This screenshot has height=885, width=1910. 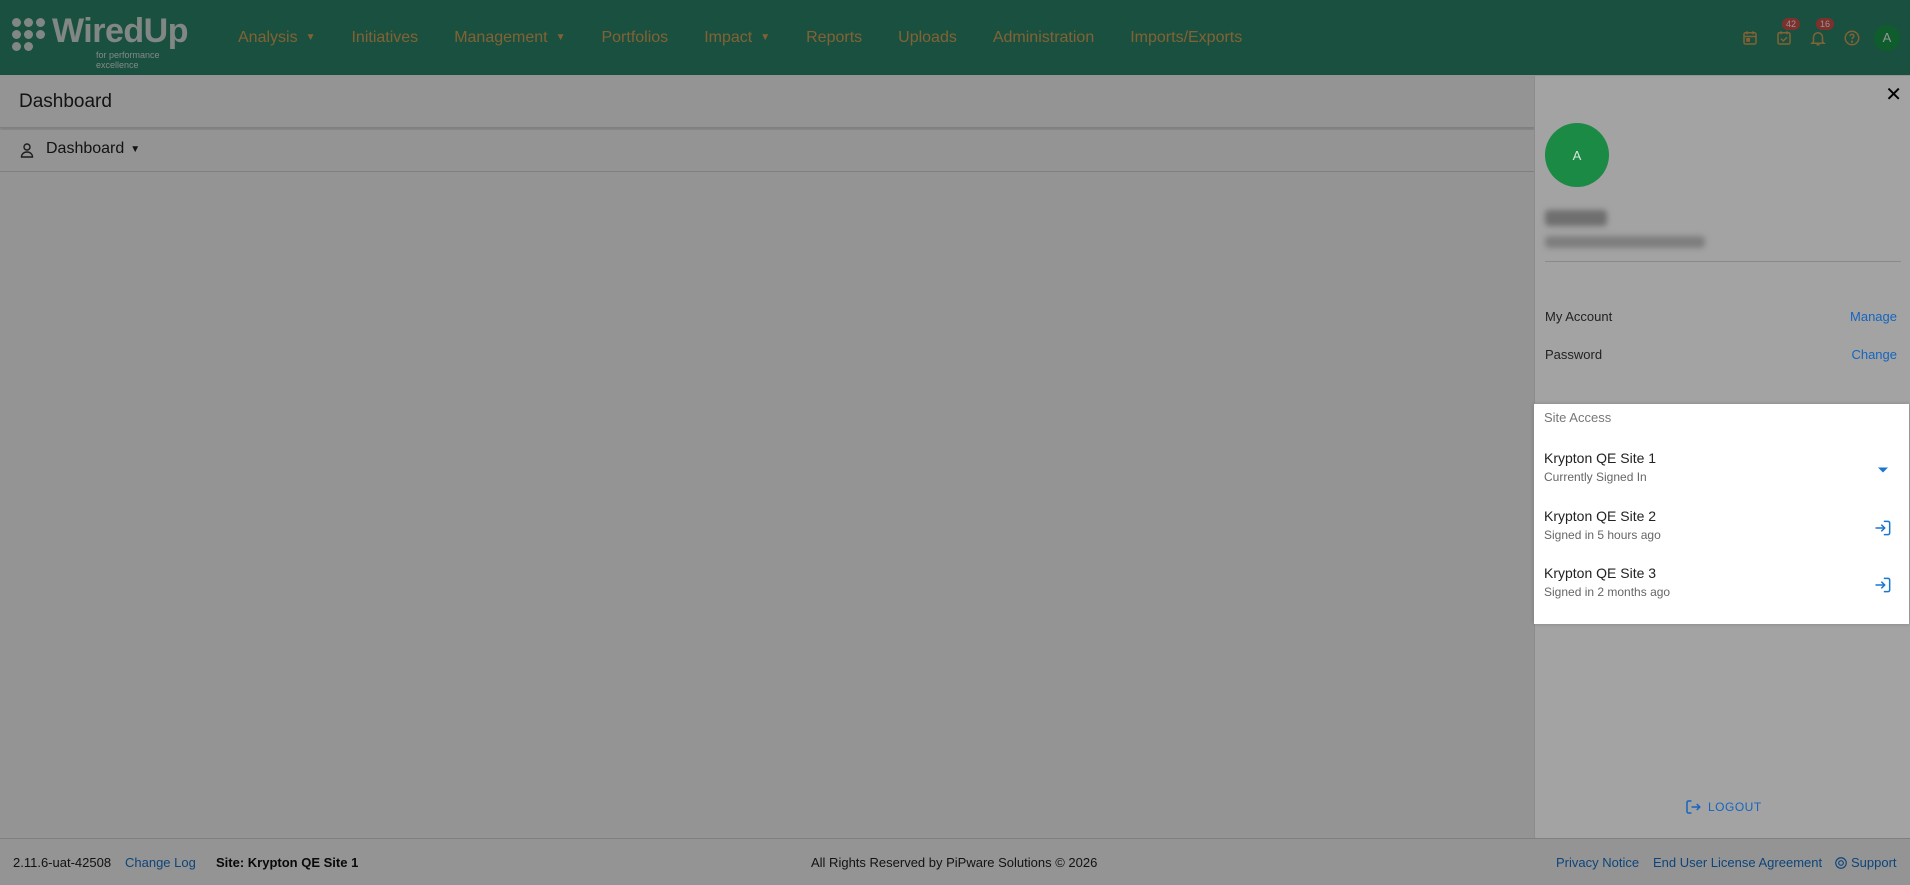 I want to click on redacted-user-name, so click(x=1576, y=218).